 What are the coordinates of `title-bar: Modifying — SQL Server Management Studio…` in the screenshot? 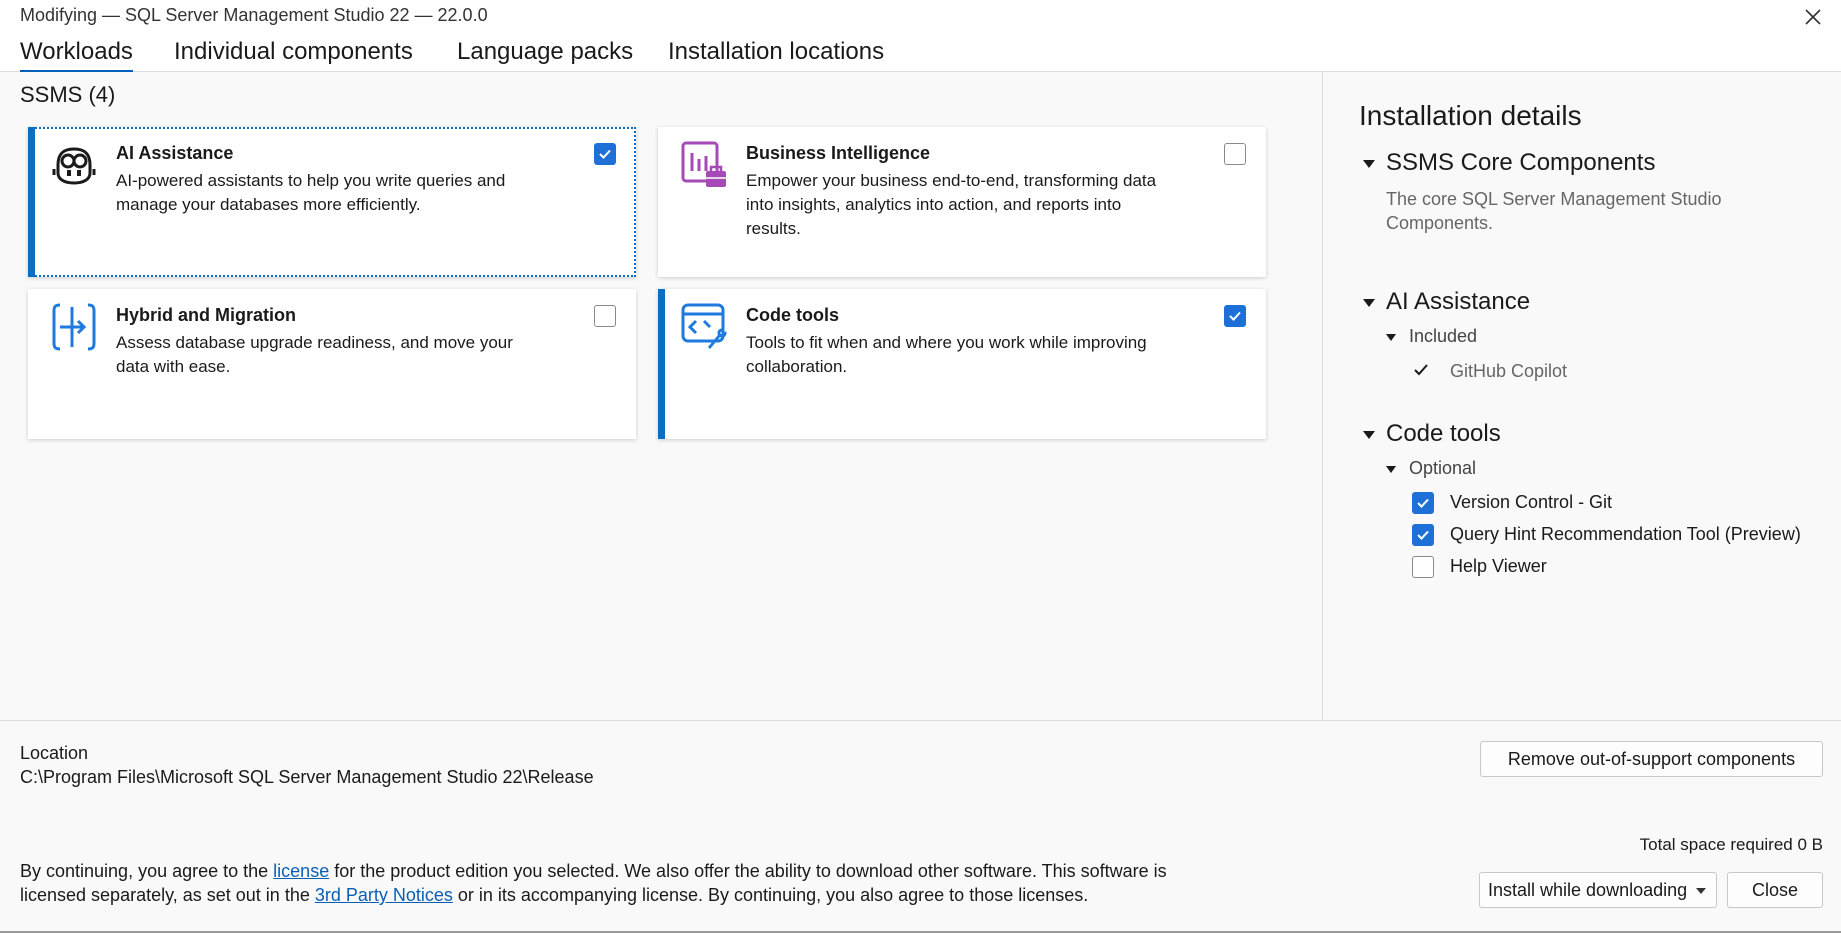 It's located at (920, 16).